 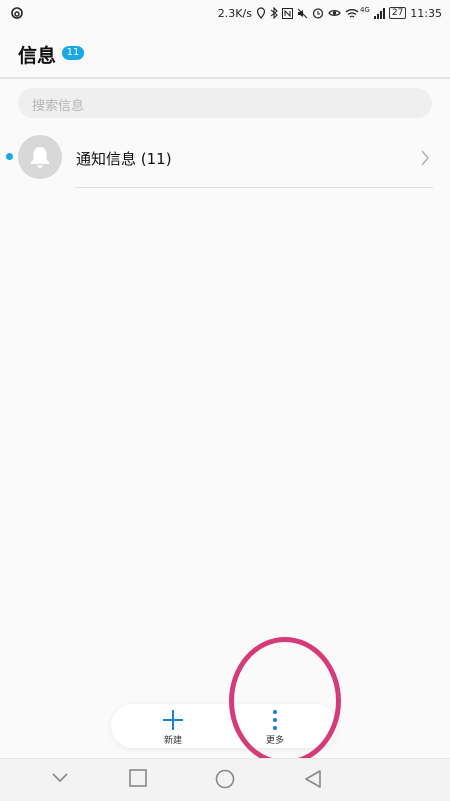 I want to click on new-message-button: 新建, so click(x=173, y=726).